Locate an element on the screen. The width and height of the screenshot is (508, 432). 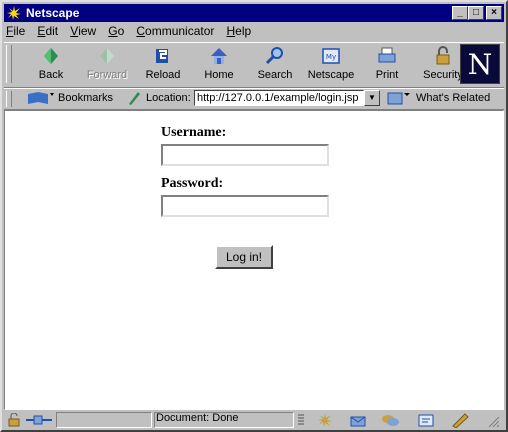
menu-go: Go is located at coordinates (116, 31).